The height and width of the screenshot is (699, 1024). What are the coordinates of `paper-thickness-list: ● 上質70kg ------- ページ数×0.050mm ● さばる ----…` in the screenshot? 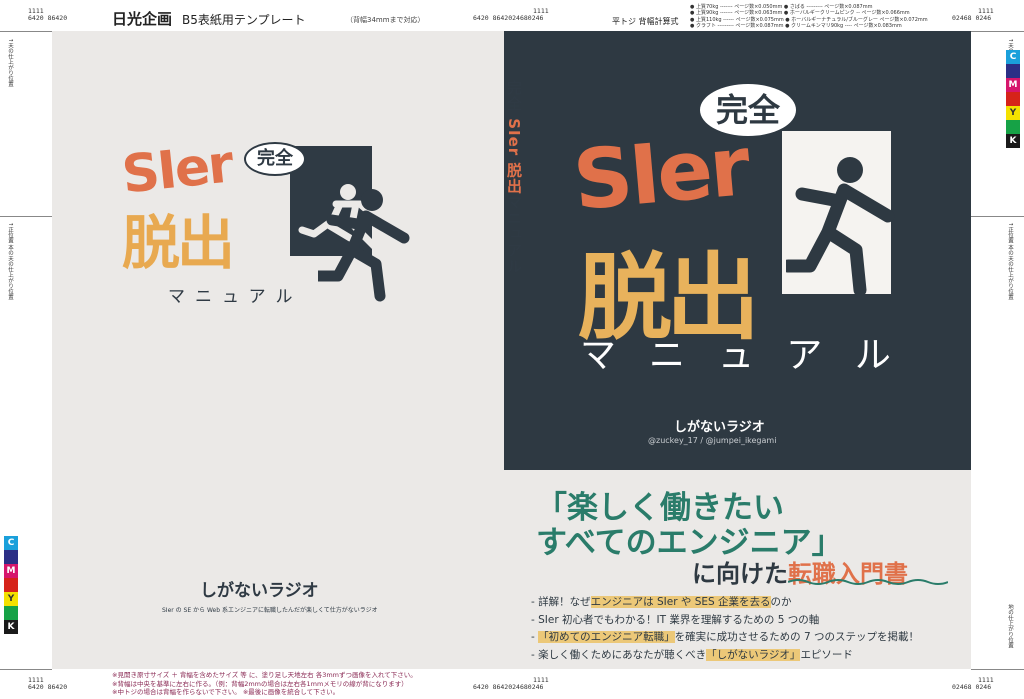 It's located at (809, 17).